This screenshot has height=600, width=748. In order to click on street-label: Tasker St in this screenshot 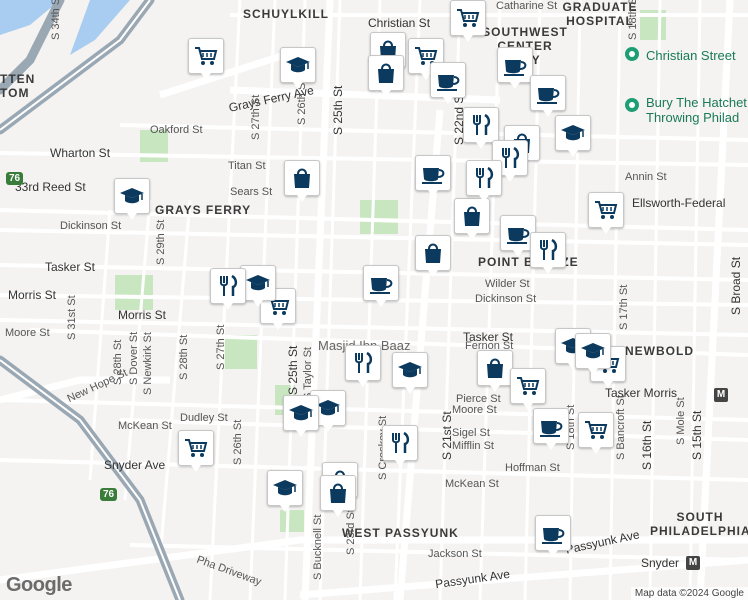, I will do `click(70, 267)`.